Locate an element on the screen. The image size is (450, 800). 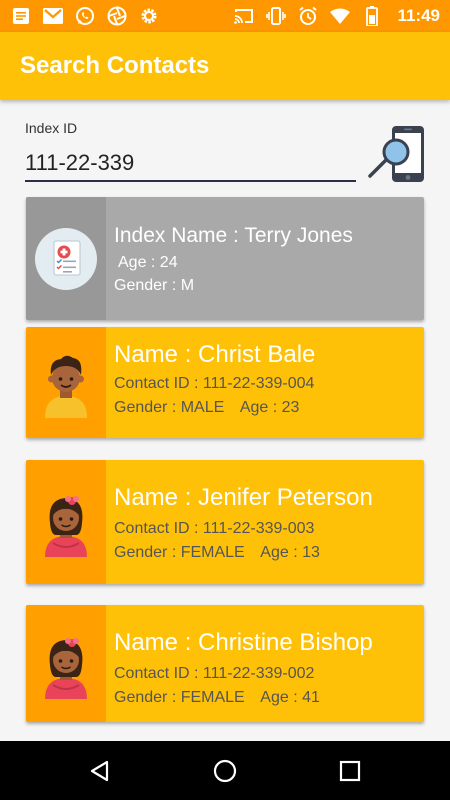
contact-id: Contact ID : 111-22-339-002 is located at coordinates (214, 673).